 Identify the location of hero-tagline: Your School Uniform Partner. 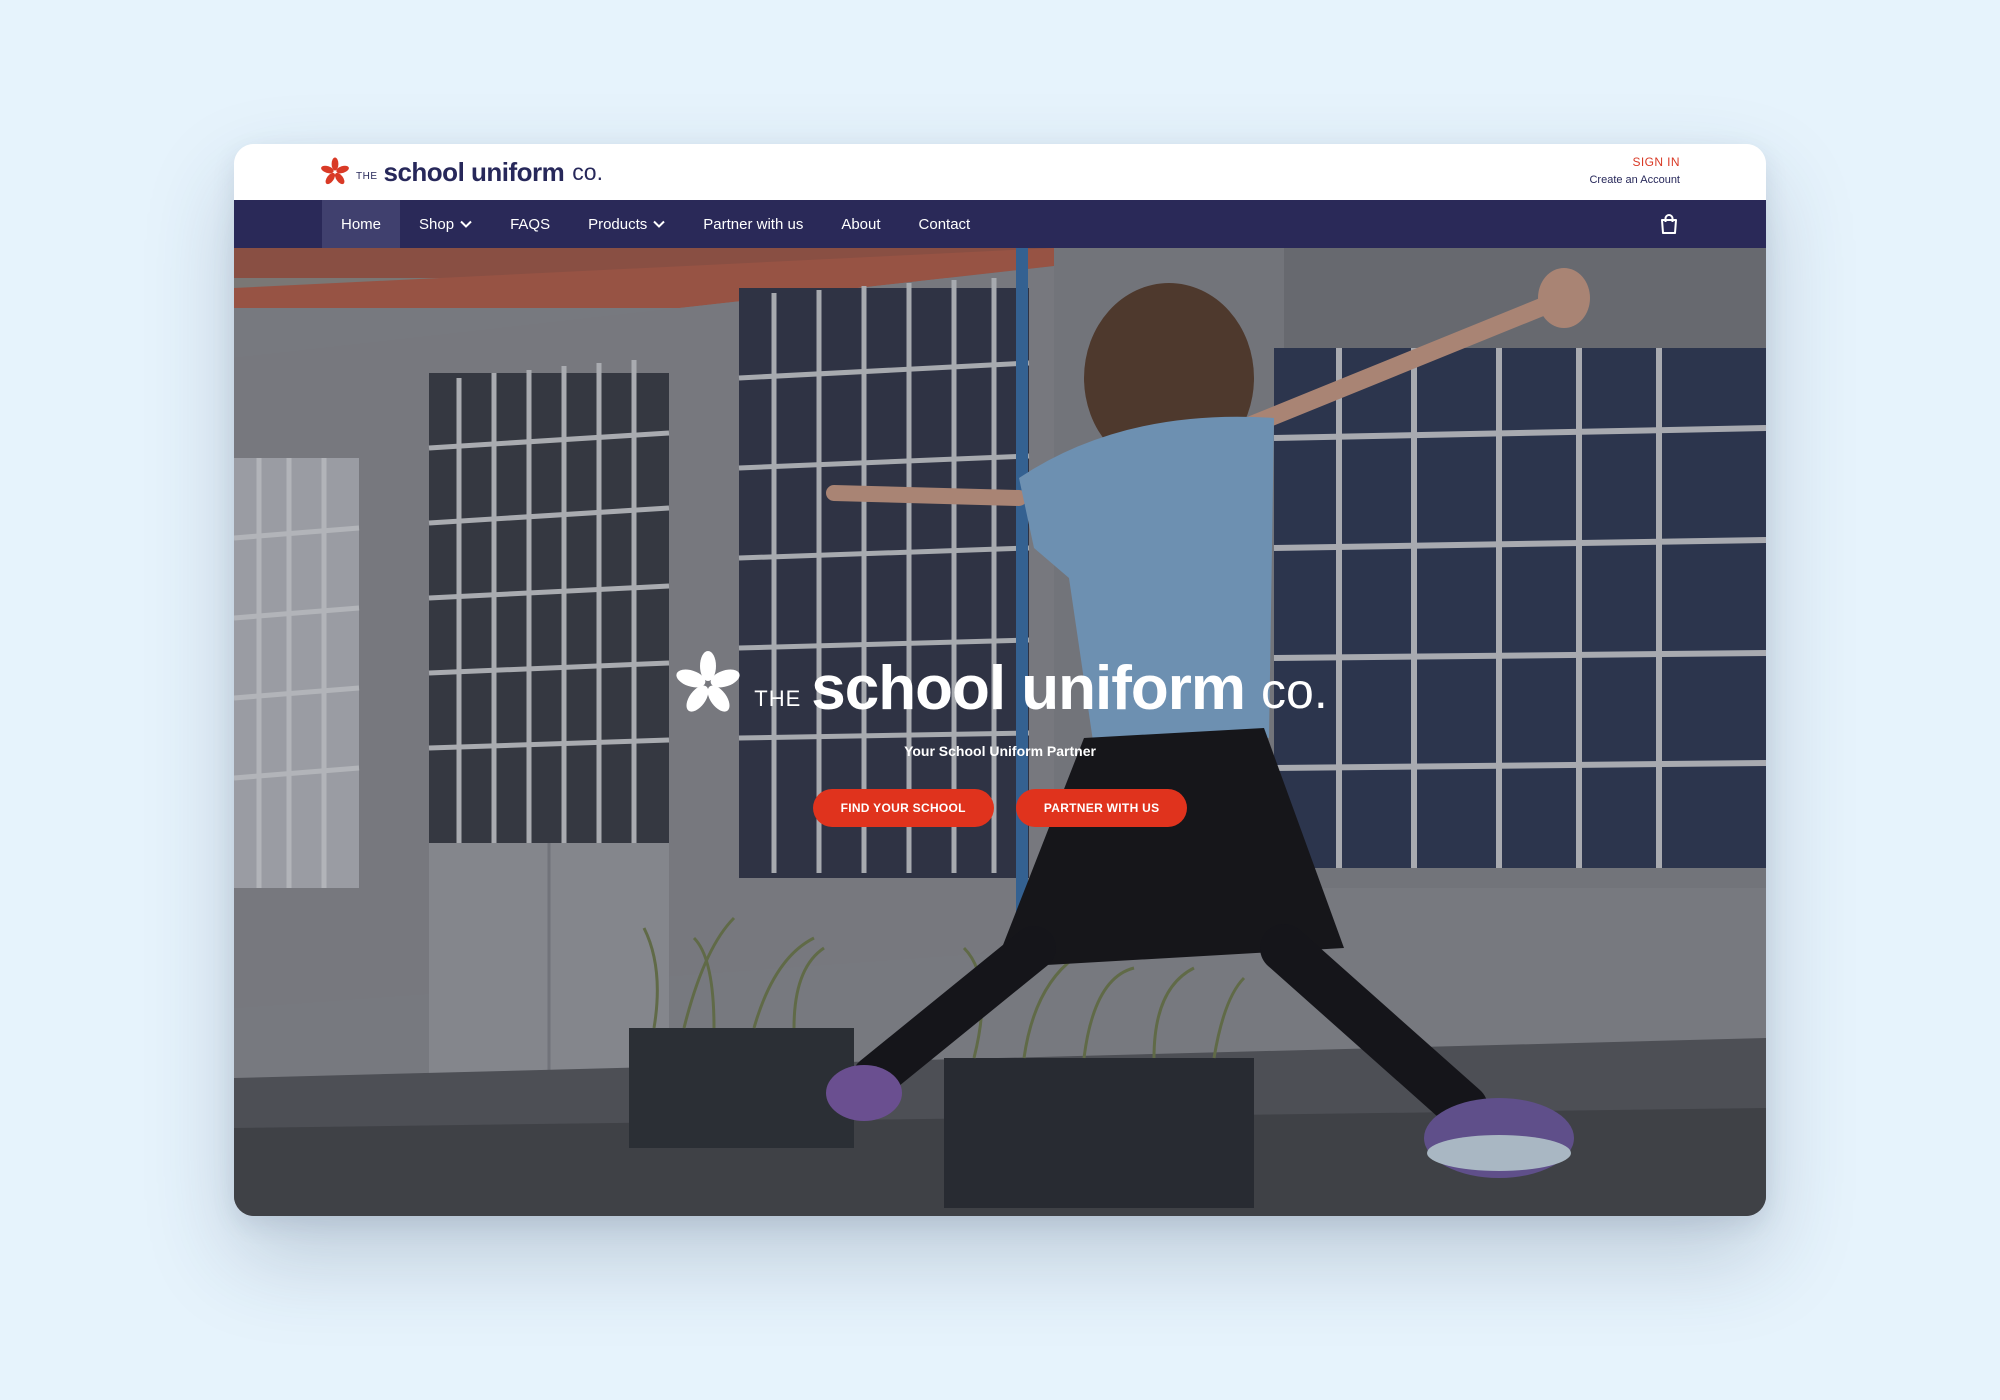
(1000, 751).